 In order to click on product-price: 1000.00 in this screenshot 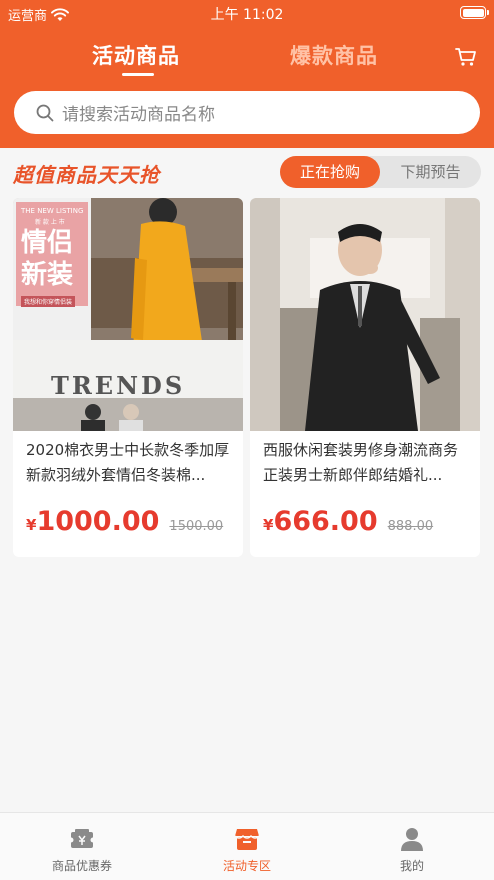, I will do `click(98, 521)`.